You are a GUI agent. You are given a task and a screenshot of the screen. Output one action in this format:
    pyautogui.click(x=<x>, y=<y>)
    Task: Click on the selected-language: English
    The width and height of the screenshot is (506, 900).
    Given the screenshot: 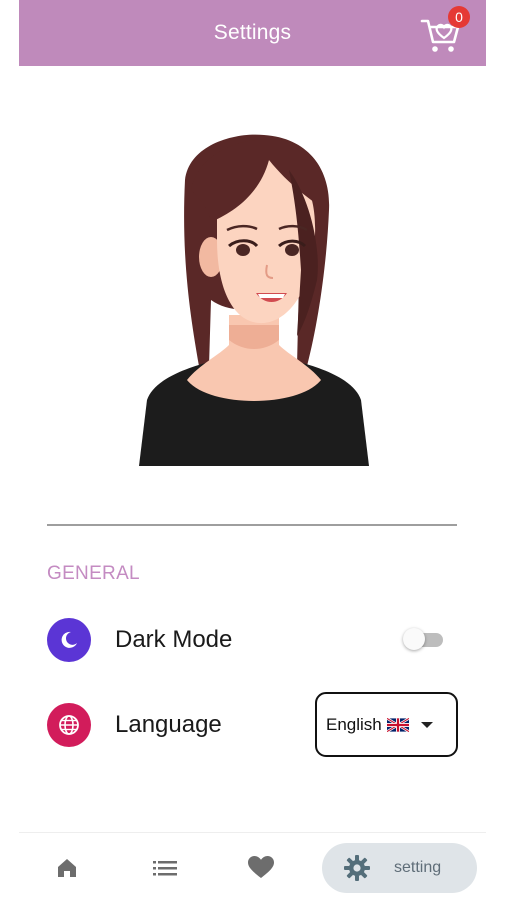 What is the action you would take?
    pyautogui.click(x=354, y=724)
    